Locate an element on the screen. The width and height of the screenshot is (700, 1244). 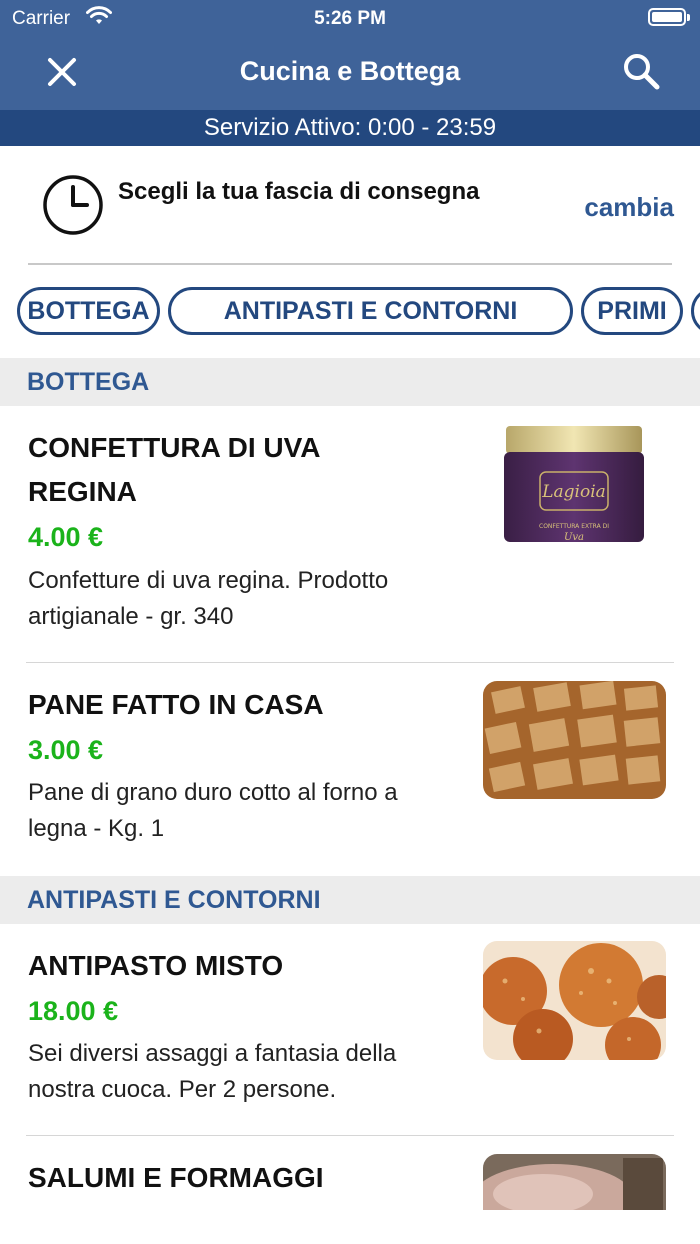
tab-bottega: BOTTEGA is located at coordinates (88, 311).